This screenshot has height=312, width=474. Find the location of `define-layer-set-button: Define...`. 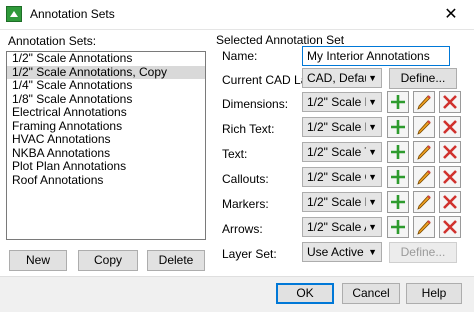

define-layer-set-button: Define... is located at coordinates (423, 252).